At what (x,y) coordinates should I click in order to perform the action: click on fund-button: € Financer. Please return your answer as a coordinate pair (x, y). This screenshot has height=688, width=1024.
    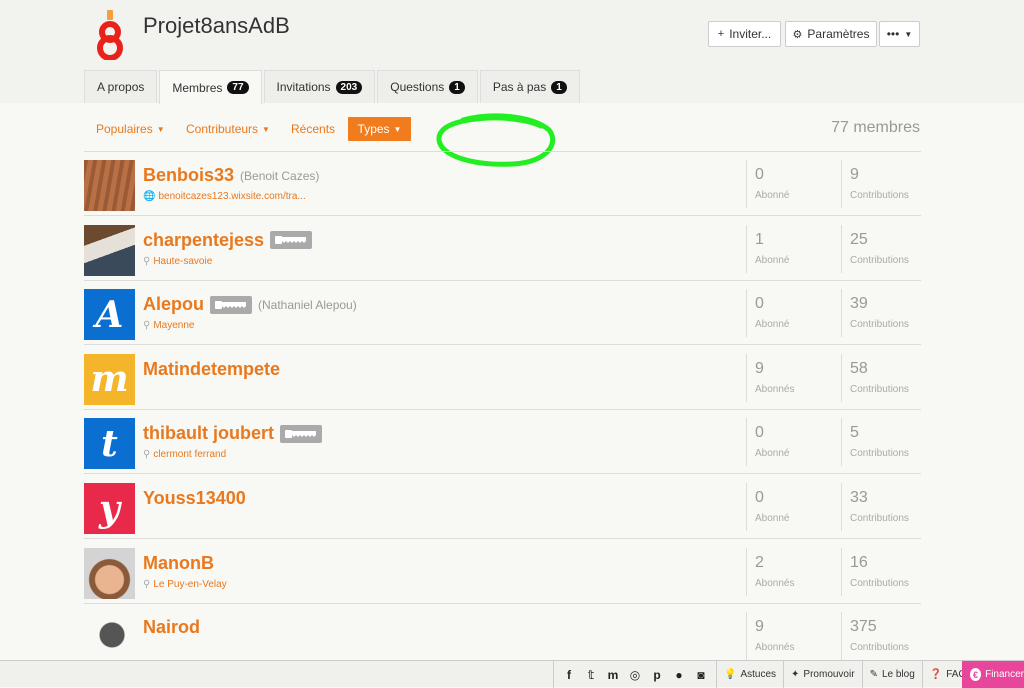
    Looking at the image, I should click on (993, 674).